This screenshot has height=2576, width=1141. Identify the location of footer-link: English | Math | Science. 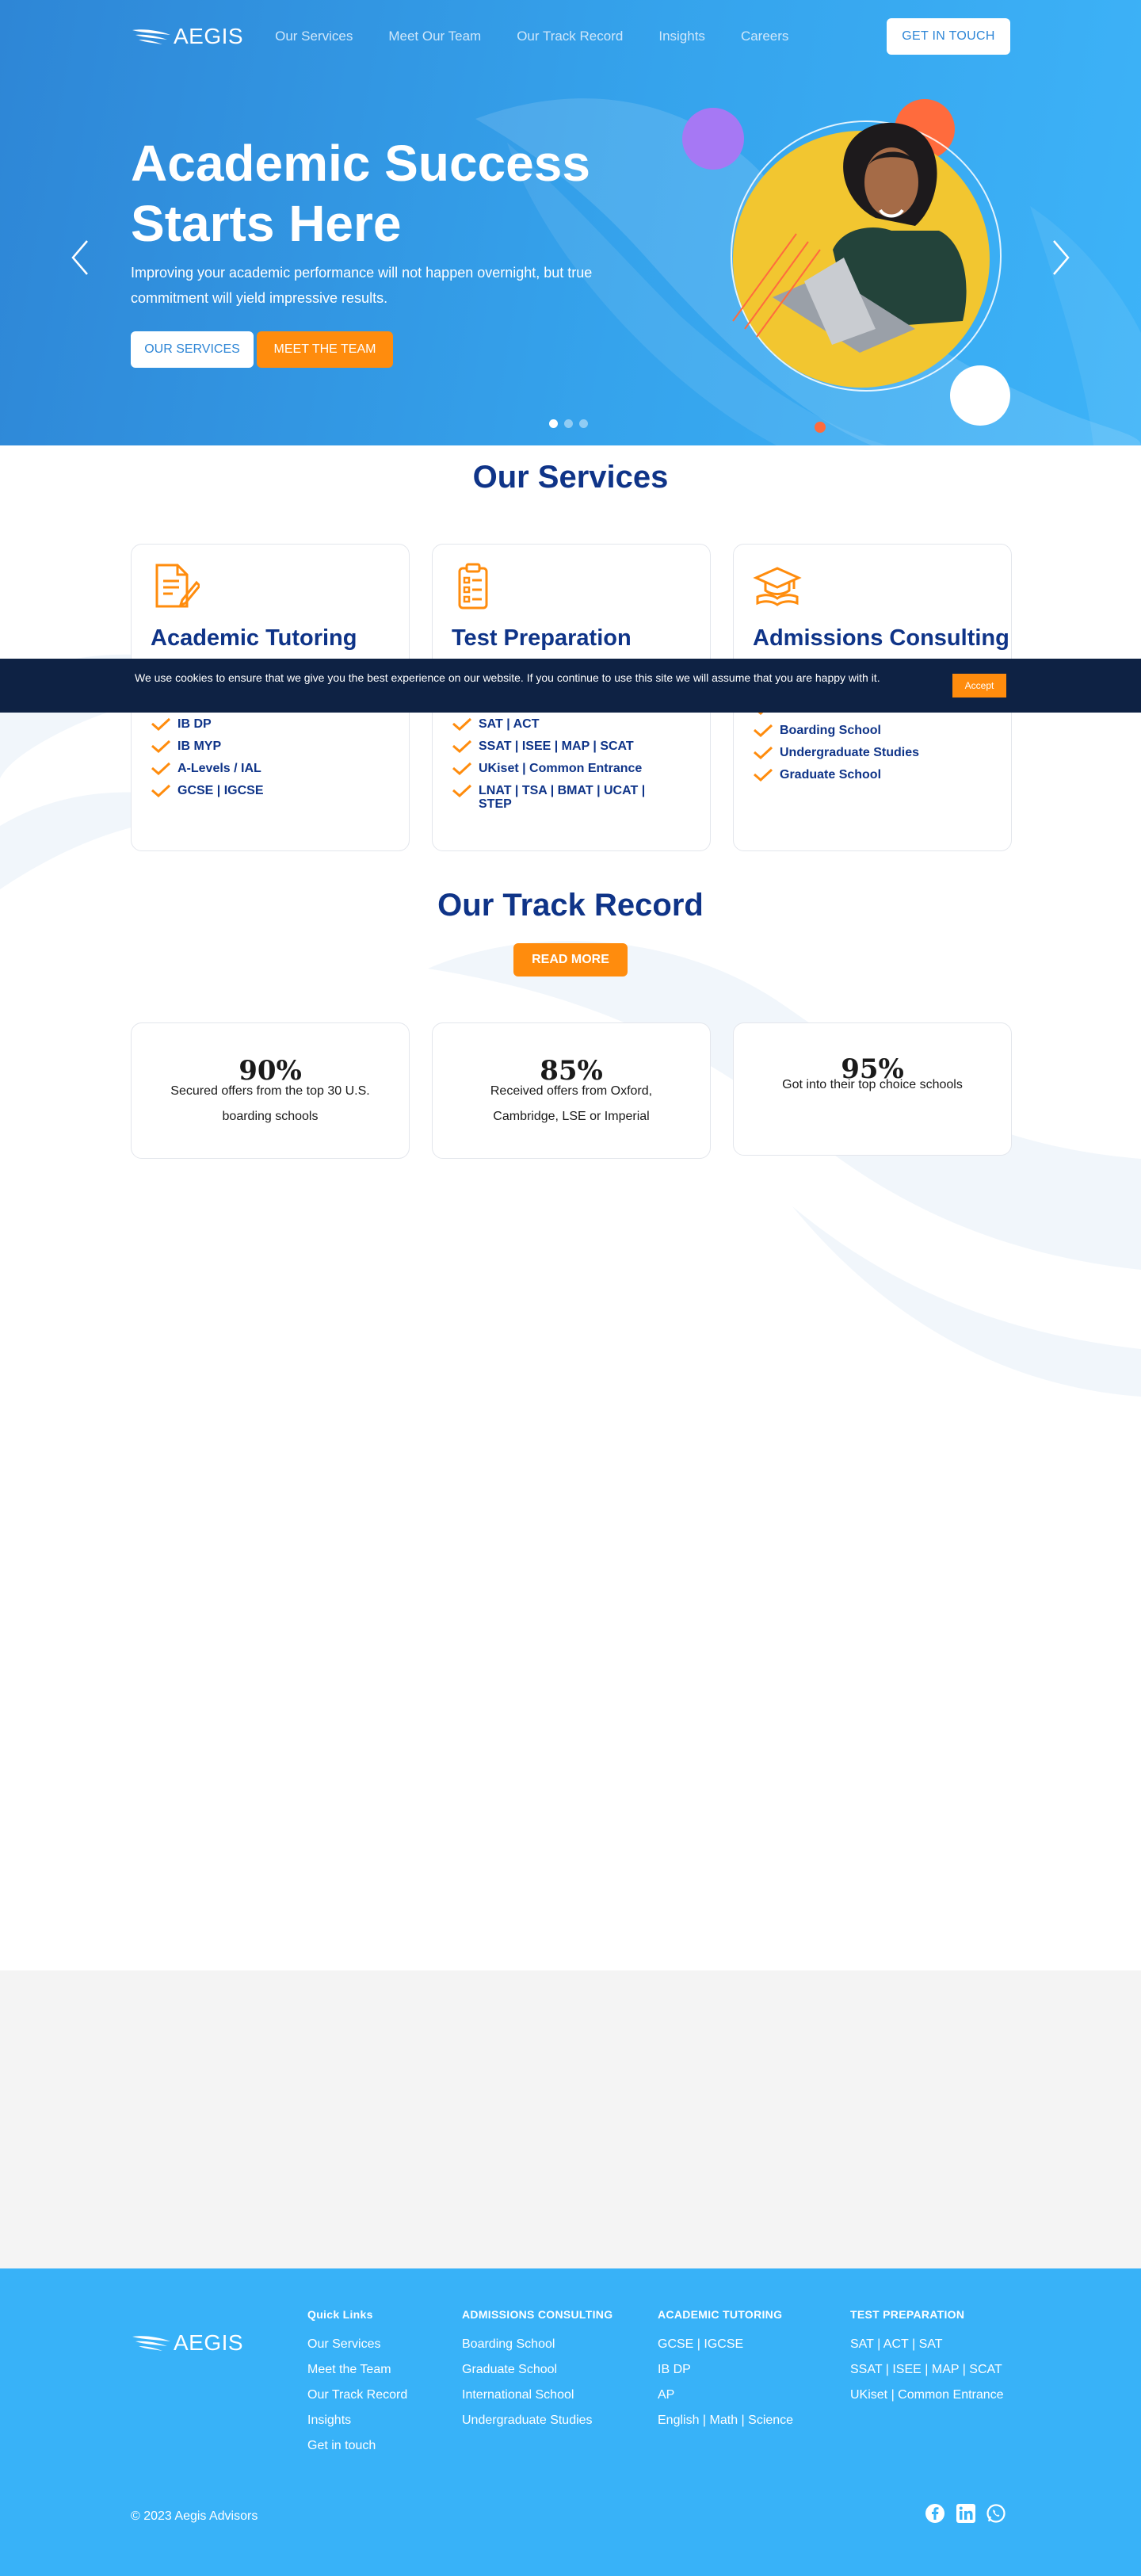
(725, 2420).